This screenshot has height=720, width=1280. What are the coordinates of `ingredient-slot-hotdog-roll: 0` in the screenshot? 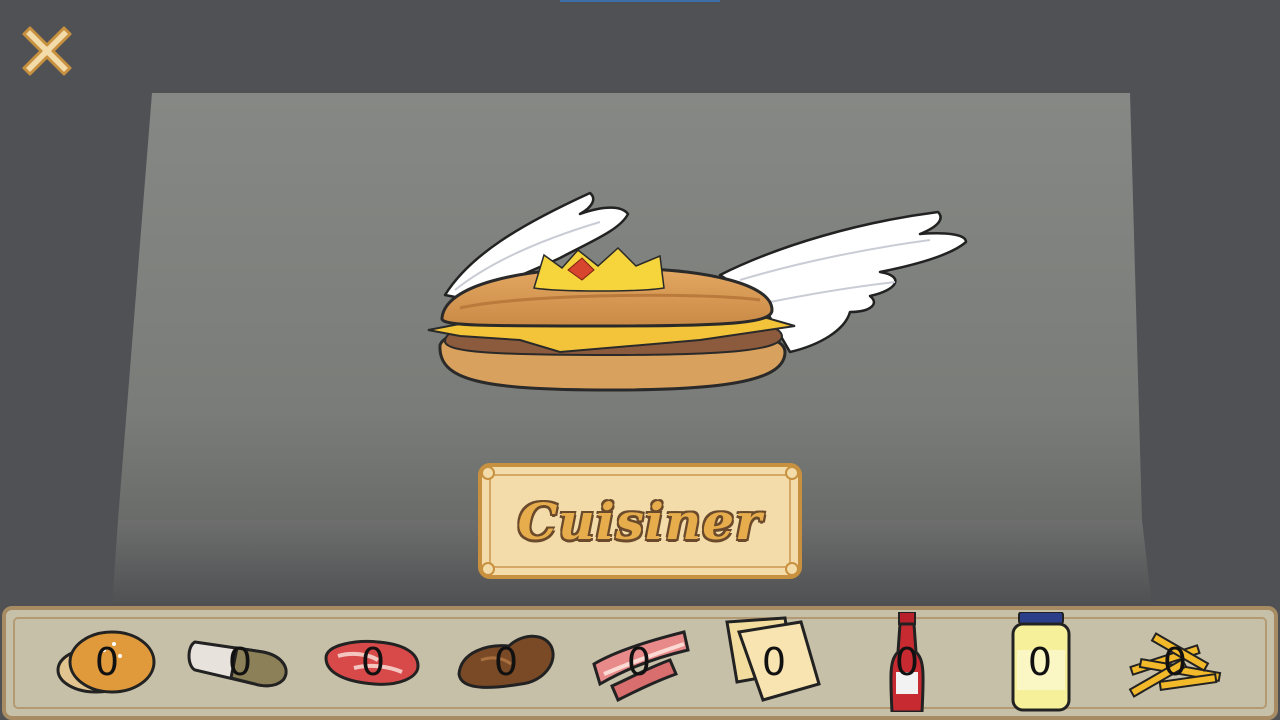 It's located at (240, 662).